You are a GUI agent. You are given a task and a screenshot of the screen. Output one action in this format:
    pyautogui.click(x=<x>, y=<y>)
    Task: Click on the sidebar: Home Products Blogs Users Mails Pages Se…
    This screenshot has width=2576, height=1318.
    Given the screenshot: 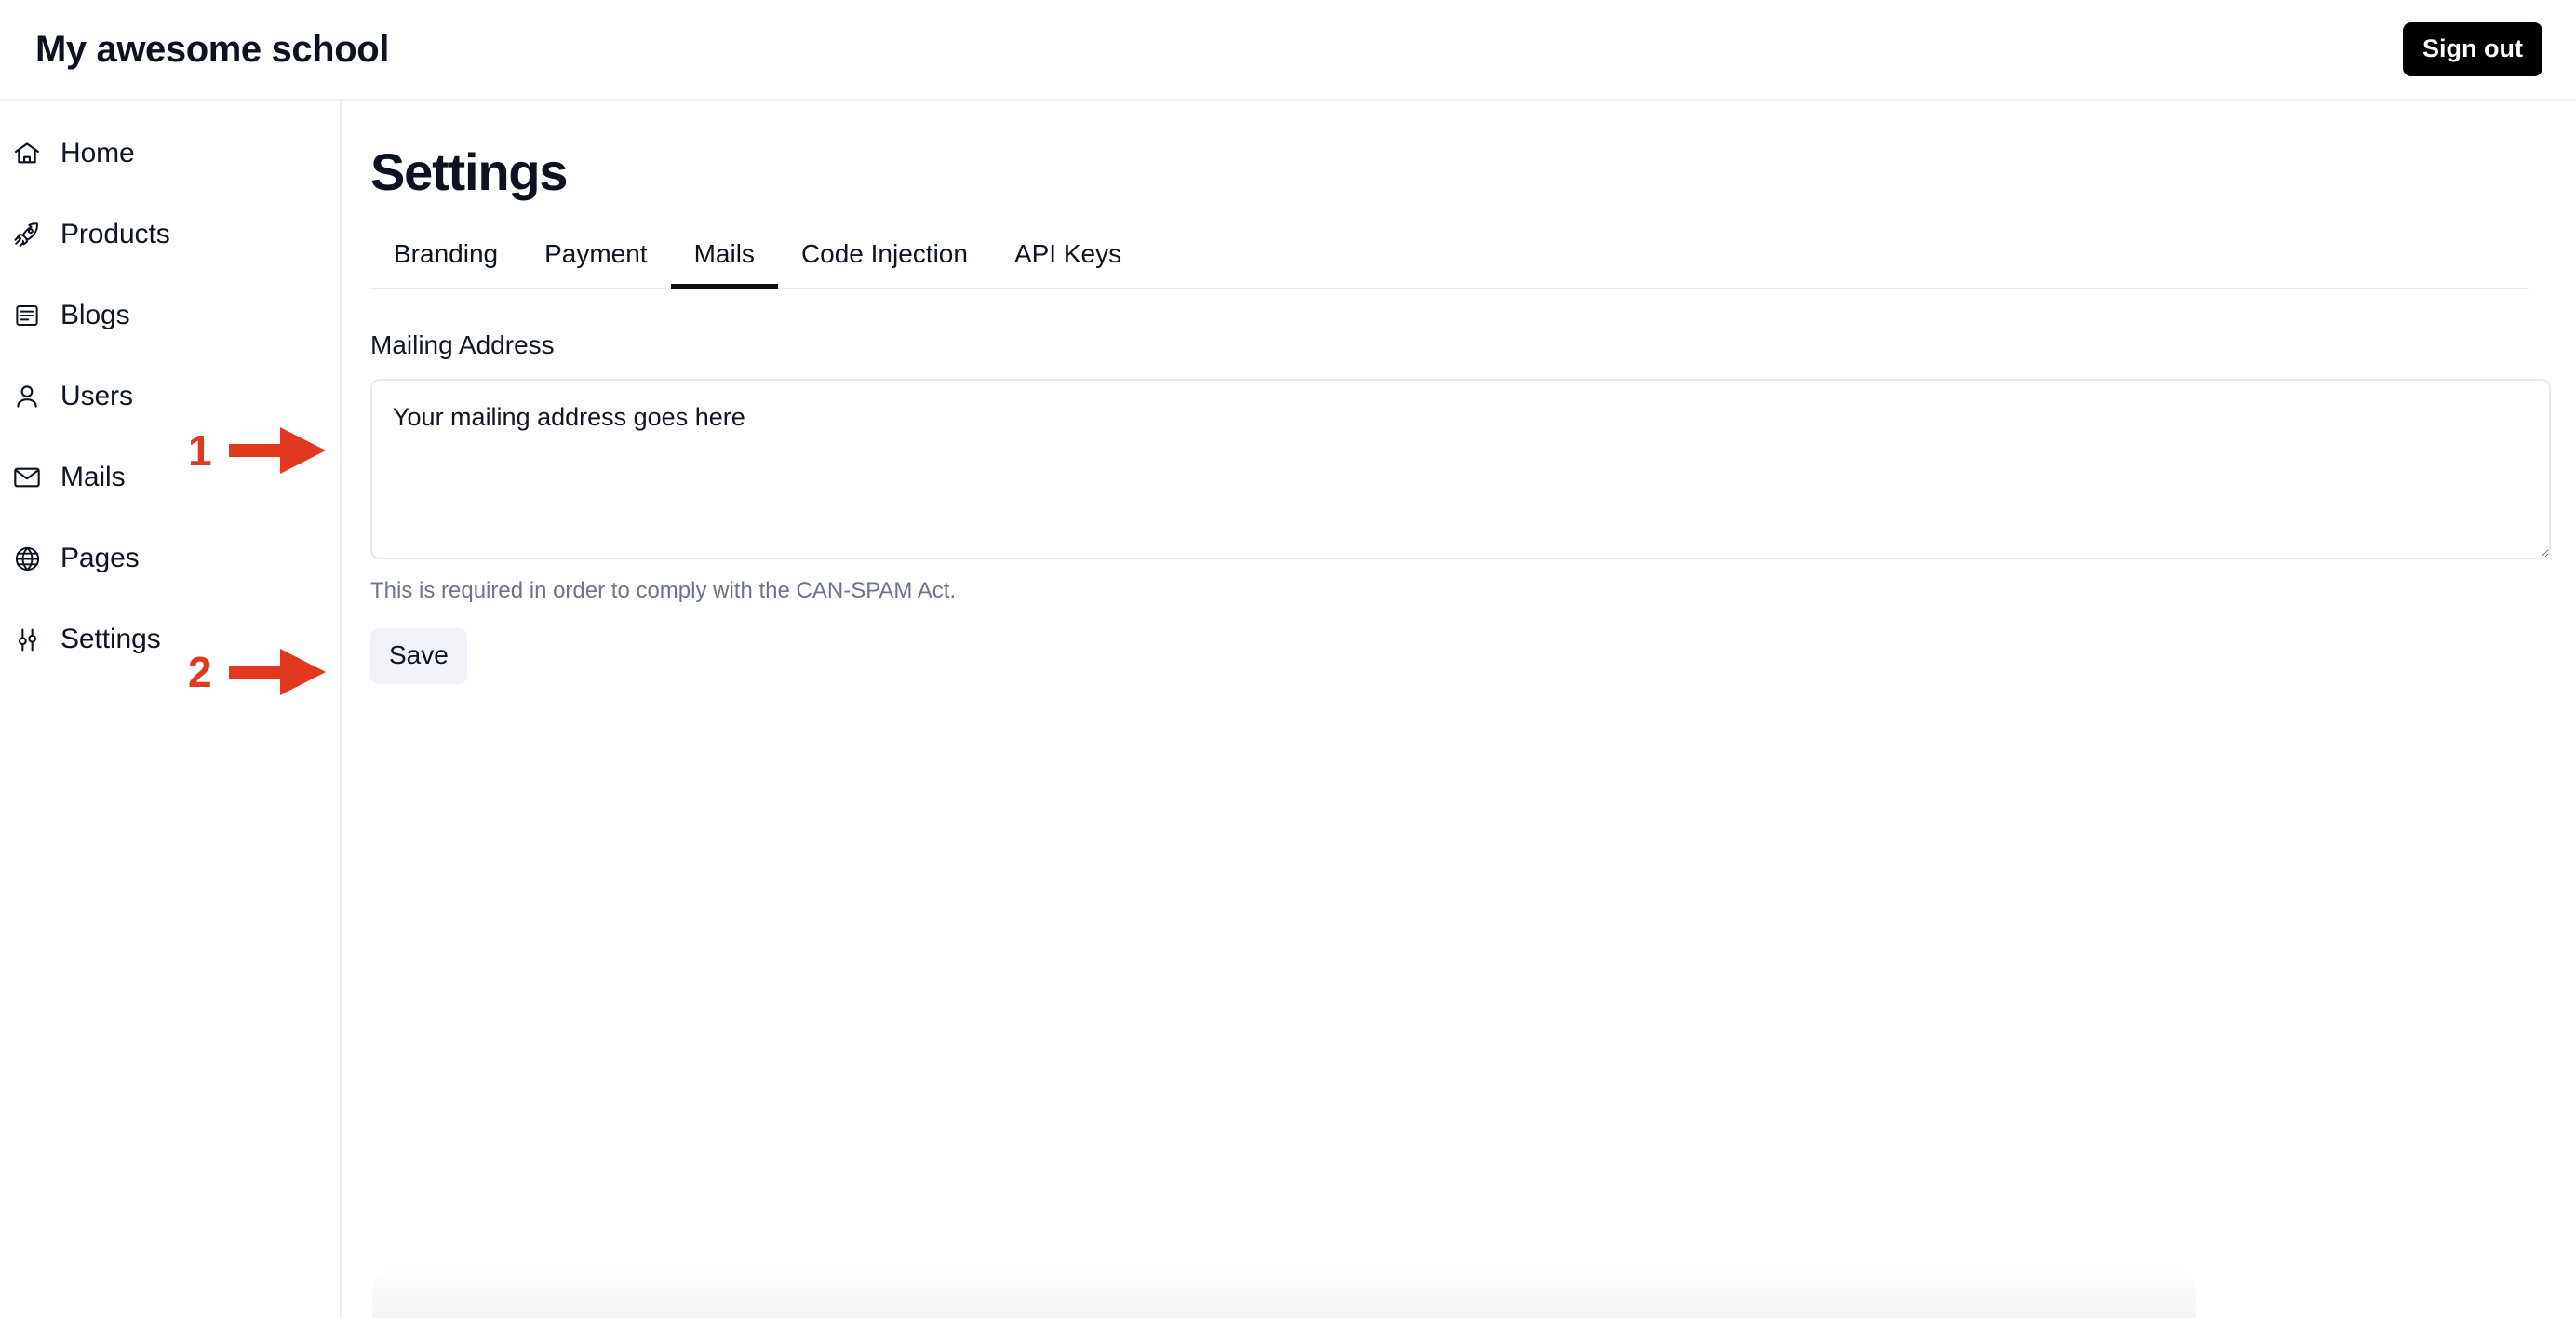 What is the action you would take?
    pyautogui.click(x=171, y=709)
    